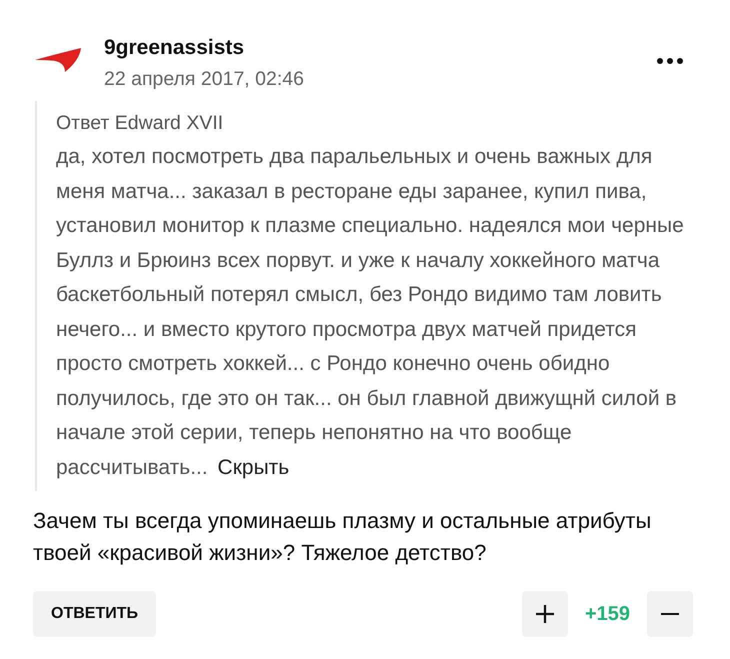 This screenshot has width=730, height=659. Describe the element at coordinates (140, 123) in the screenshot. I see `reply-to-label: Ответ Edward XVII` at that location.